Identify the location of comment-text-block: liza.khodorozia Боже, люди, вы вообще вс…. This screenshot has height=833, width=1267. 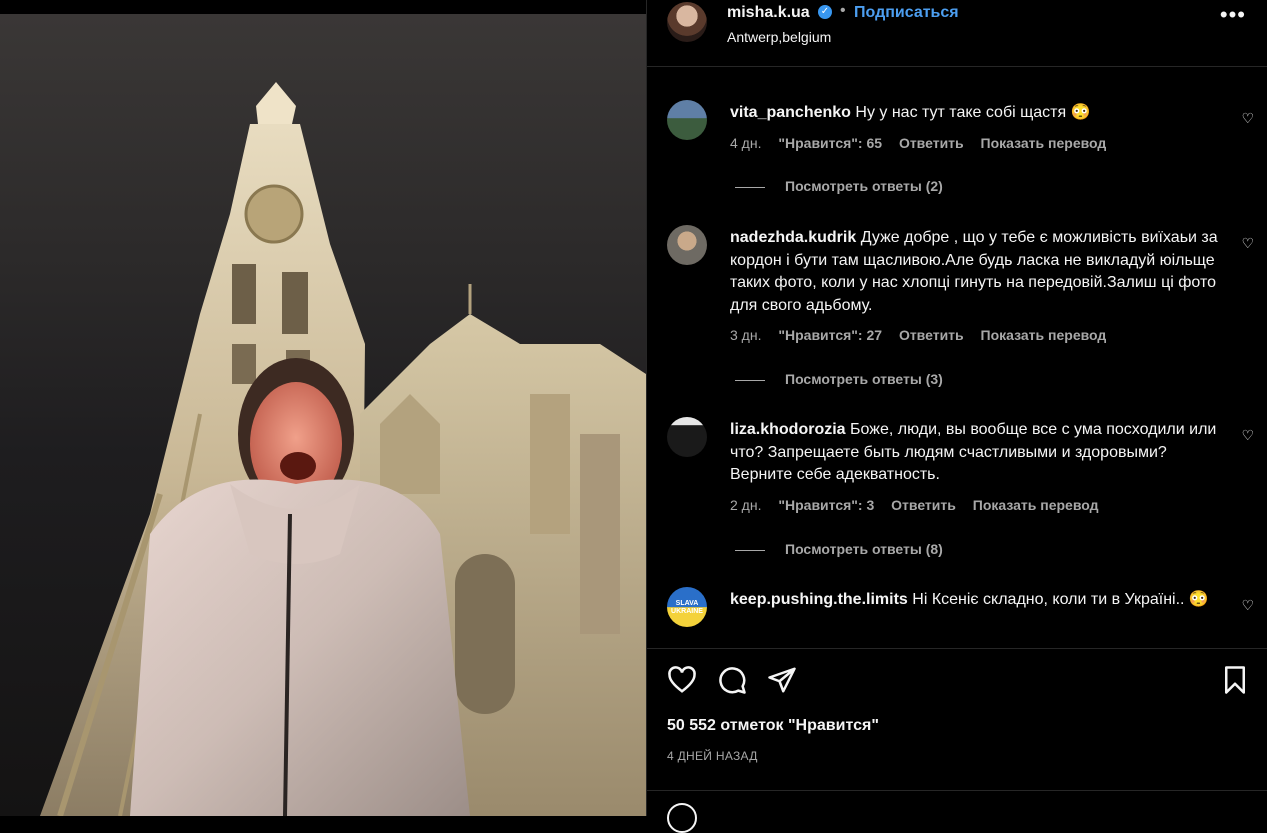
(975, 453).